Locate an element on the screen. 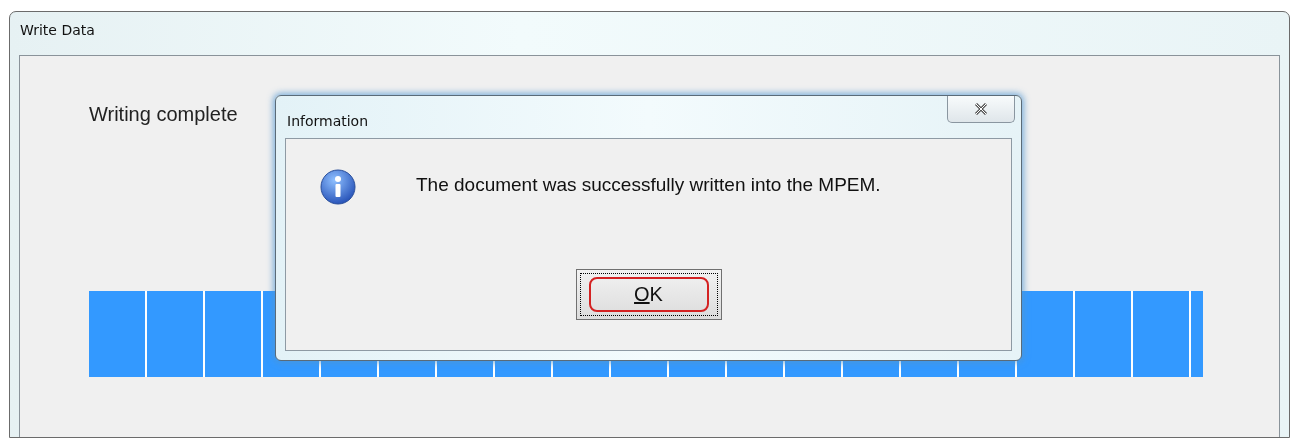 The height and width of the screenshot is (438, 1299). close-button is located at coordinates (981, 109).